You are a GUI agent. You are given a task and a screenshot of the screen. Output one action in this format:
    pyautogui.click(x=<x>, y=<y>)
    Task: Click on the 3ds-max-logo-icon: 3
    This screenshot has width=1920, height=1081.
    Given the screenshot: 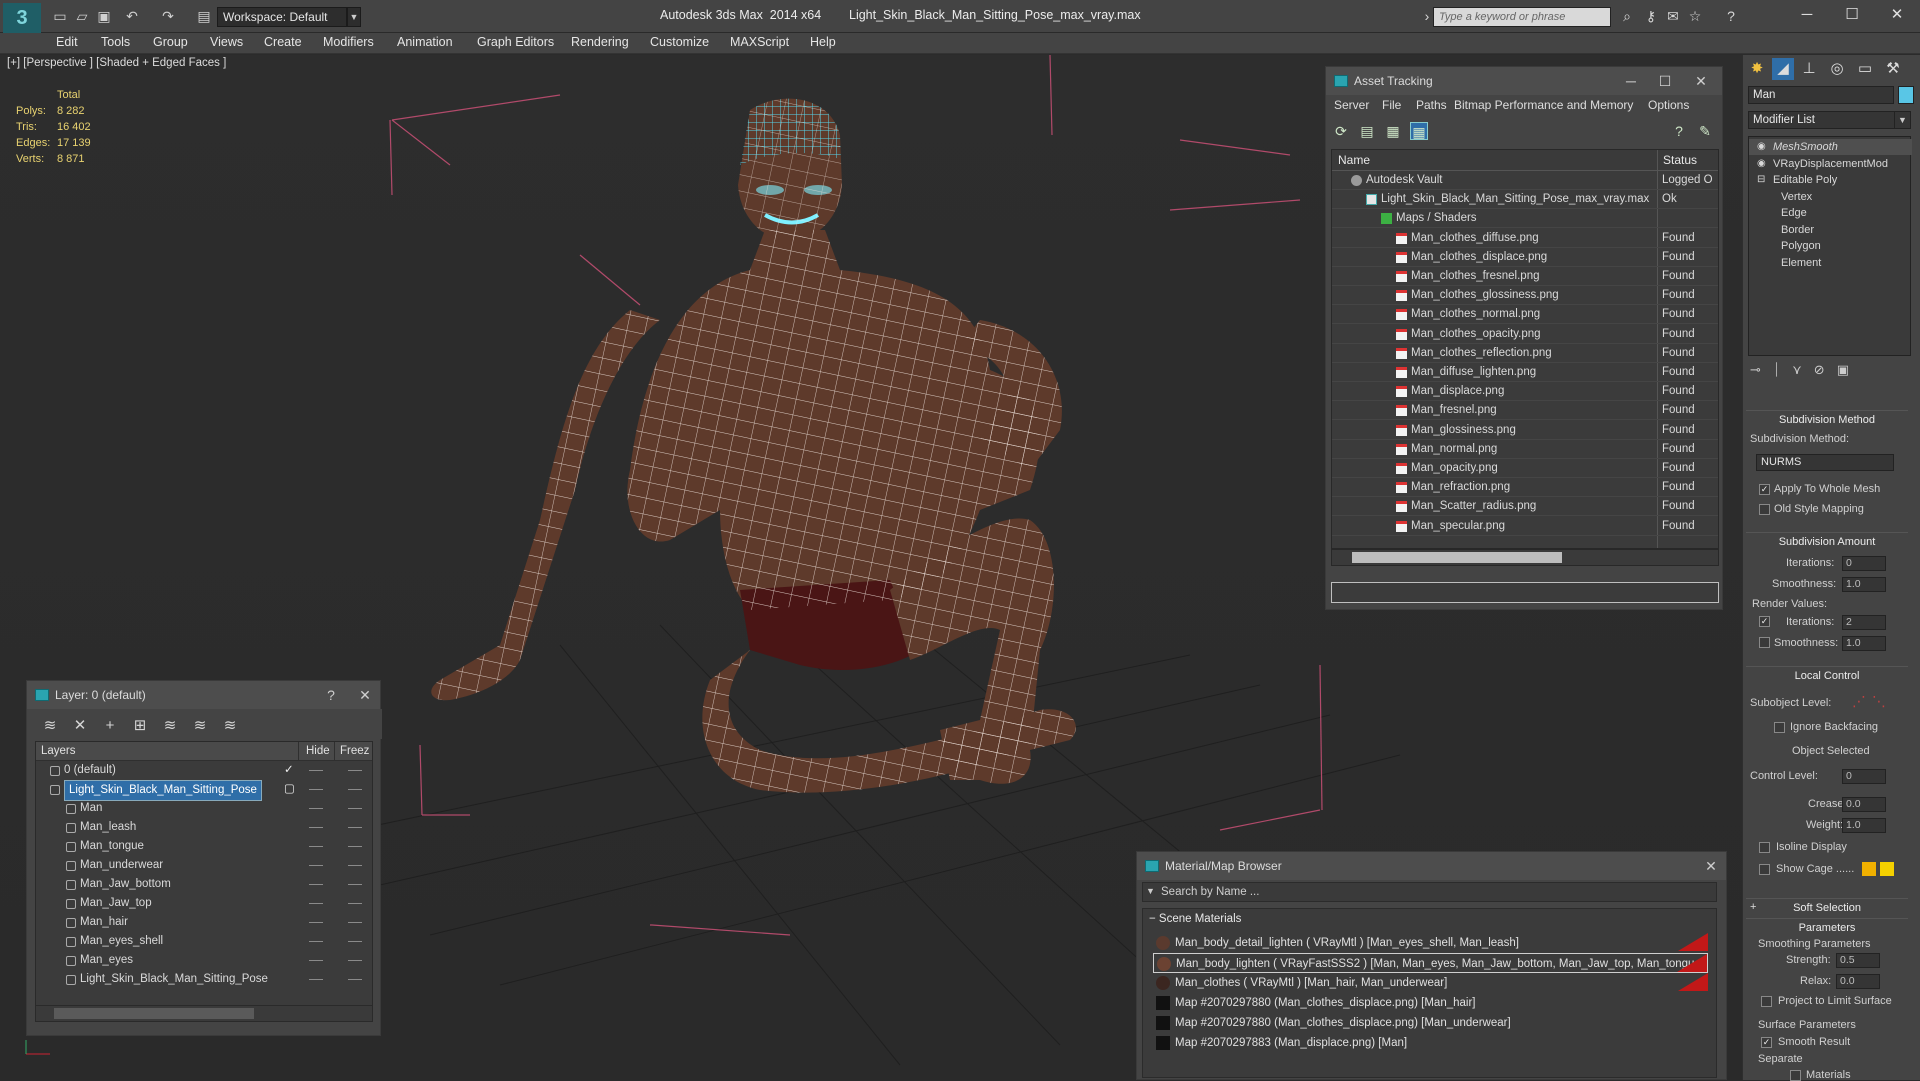 What is the action you would take?
    pyautogui.click(x=22, y=18)
    